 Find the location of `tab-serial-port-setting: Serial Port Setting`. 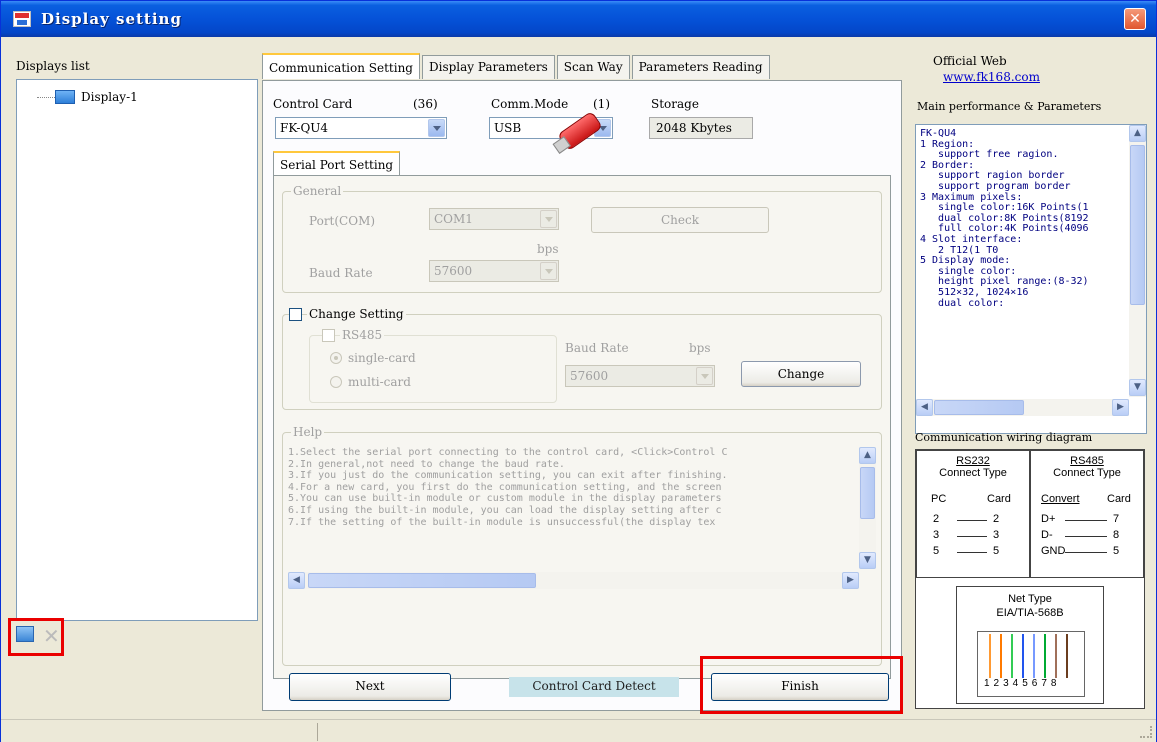

tab-serial-port-setting: Serial Port Setting is located at coordinates (337, 163).